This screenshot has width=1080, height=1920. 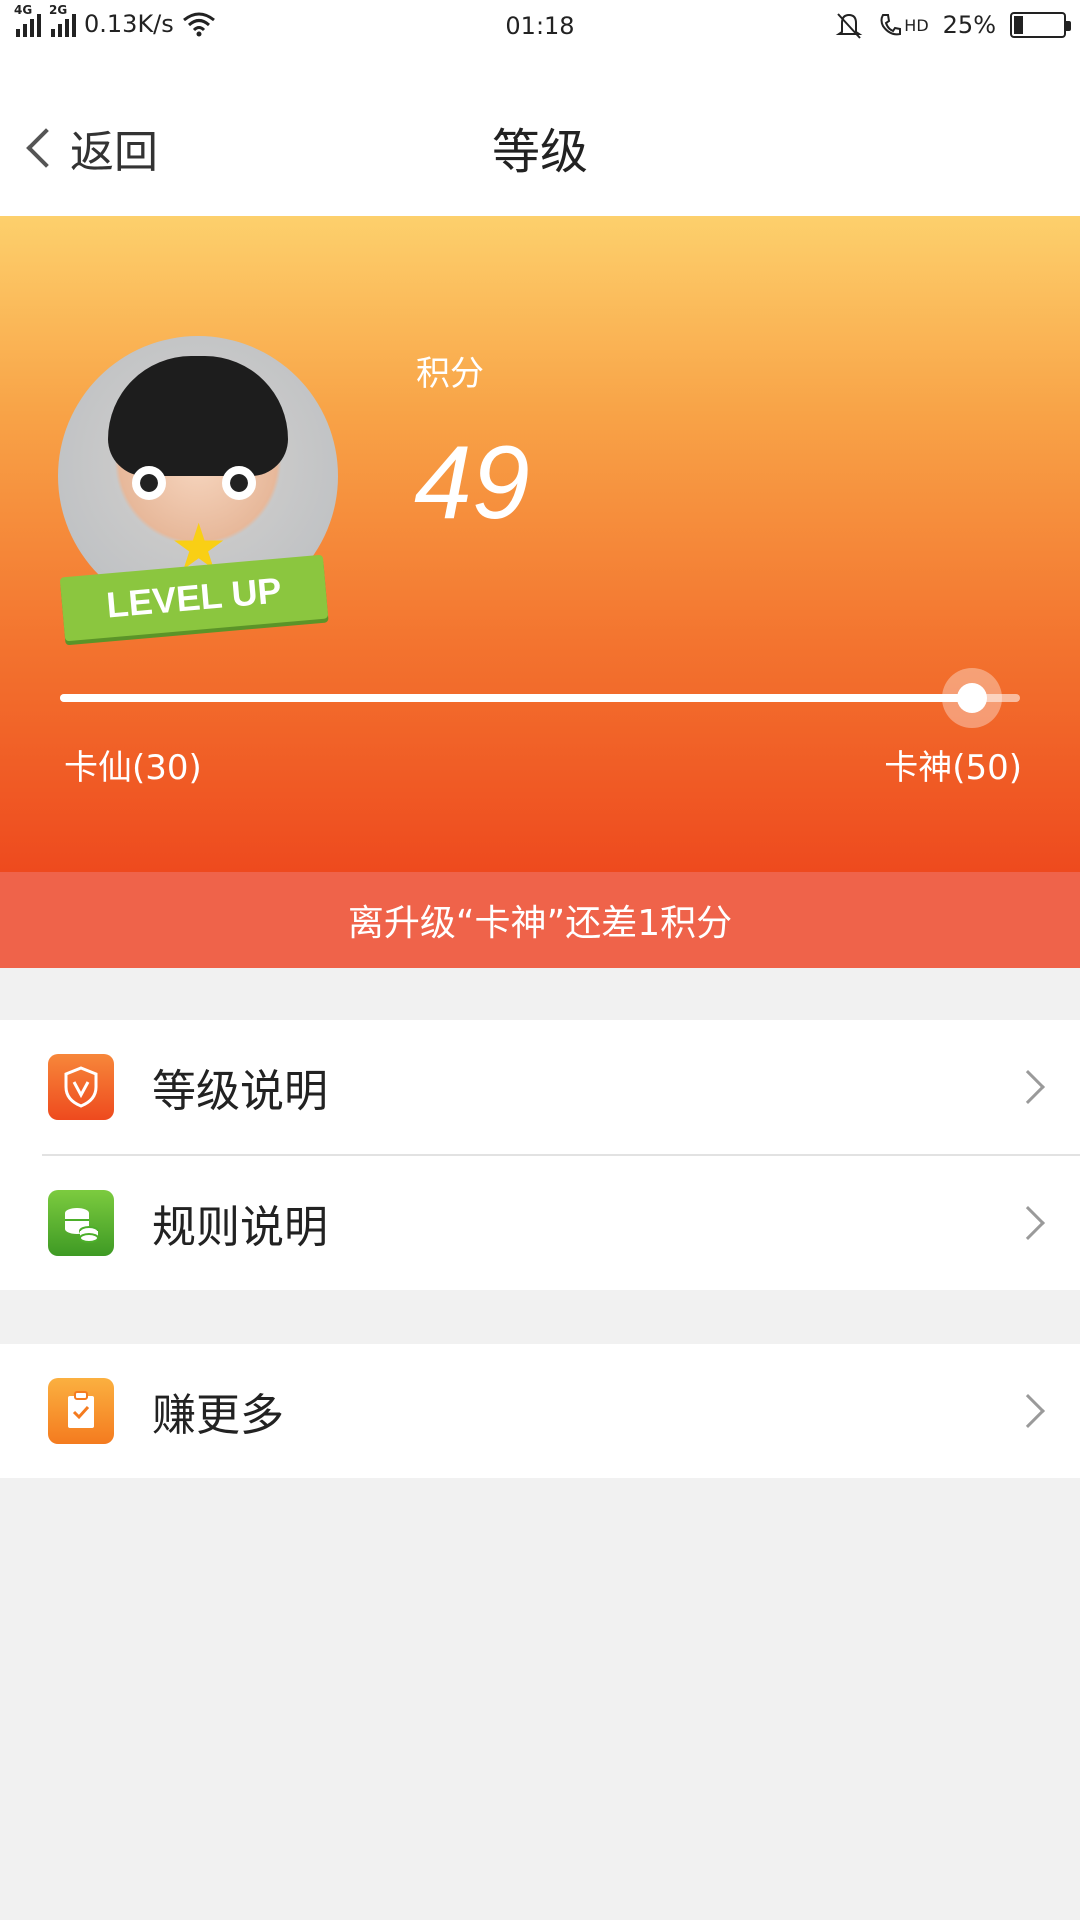 What do you see at coordinates (198, 416) in the screenshot?
I see `avatar-hair` at bounding box center [198, 416].